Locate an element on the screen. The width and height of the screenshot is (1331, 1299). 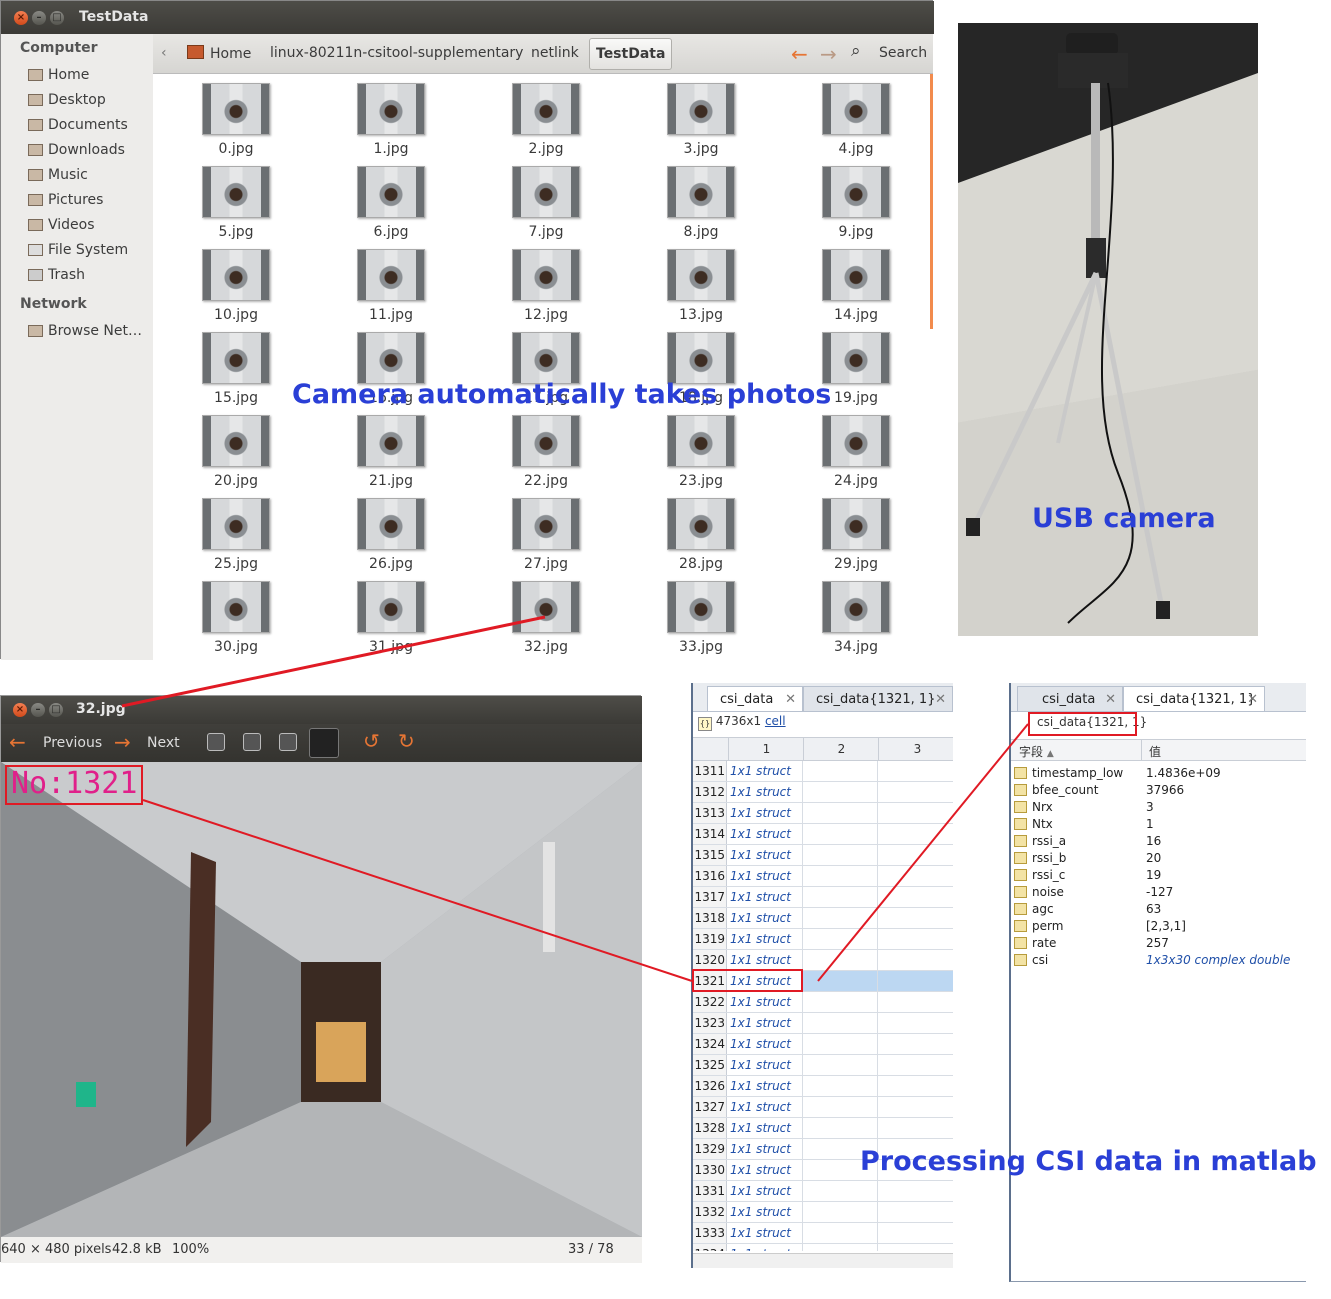
file-item: 20.jpg is located at coordinates (236, 451).